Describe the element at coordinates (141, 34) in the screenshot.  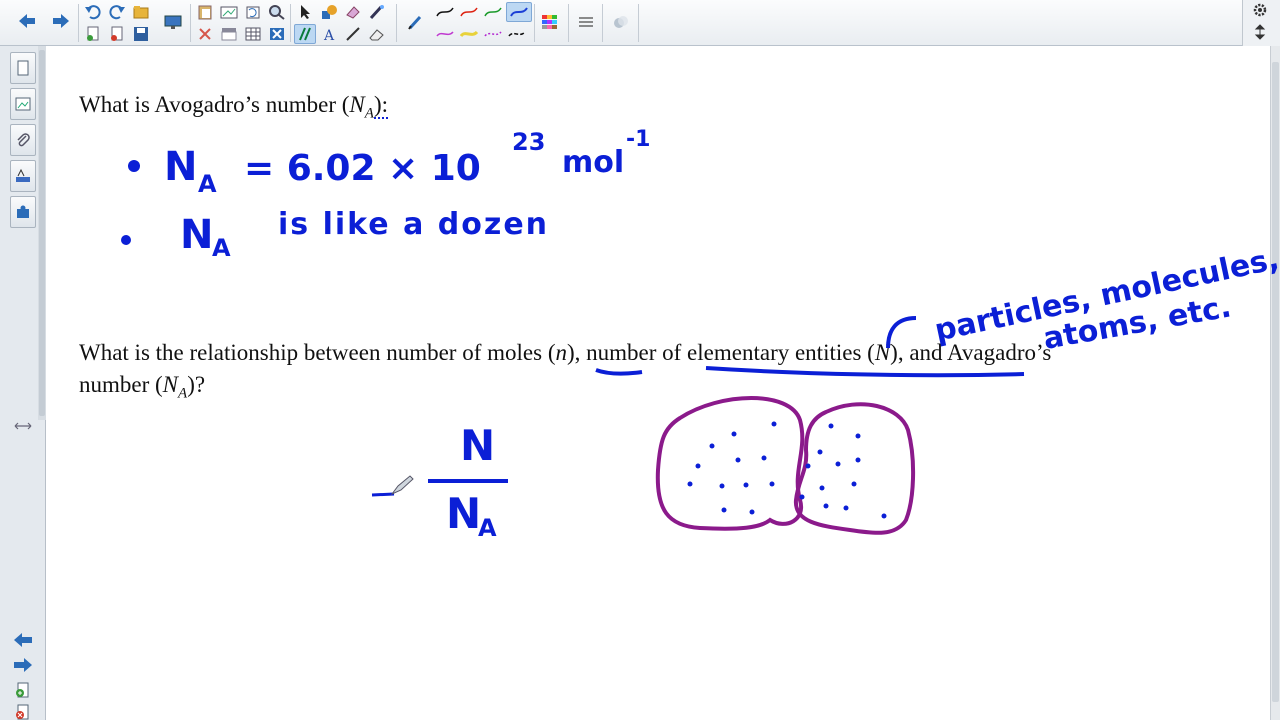
I see `save-icon` at that location.